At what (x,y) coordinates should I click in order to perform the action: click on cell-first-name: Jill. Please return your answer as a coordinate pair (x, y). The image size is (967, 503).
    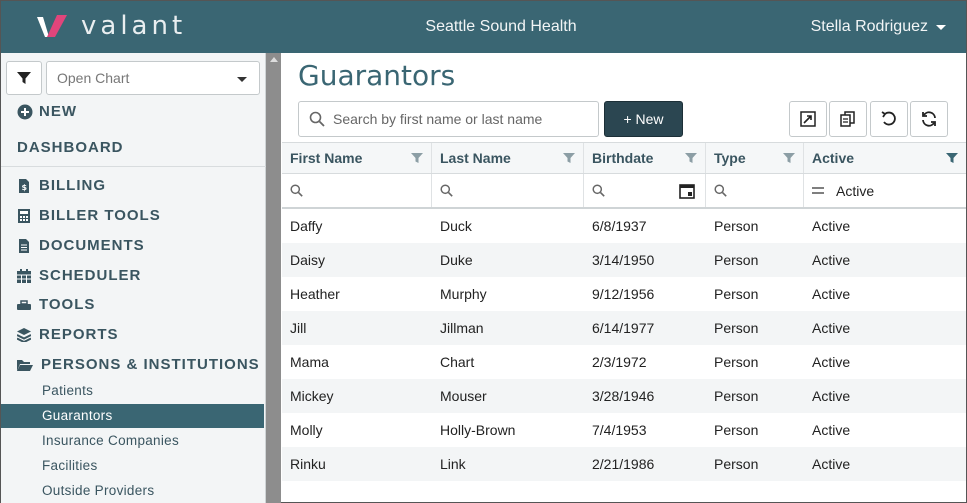
    Looking at the image, I should click on (298, 328).